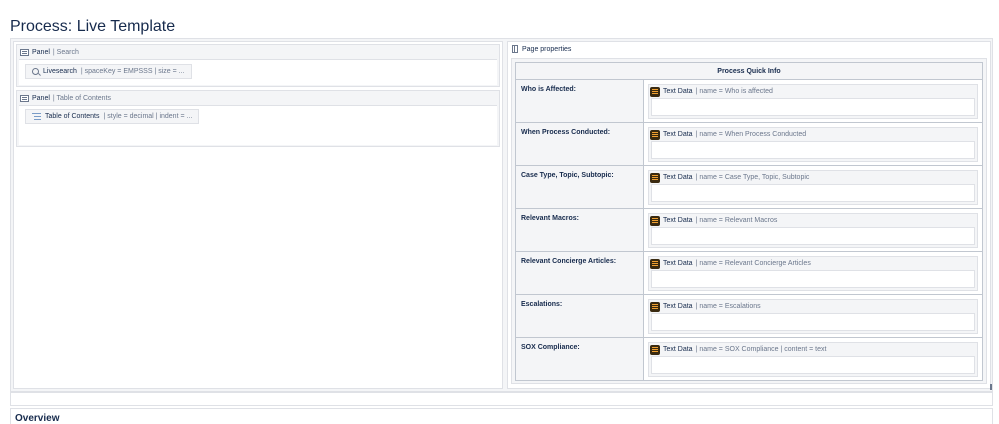  What do you see at coordinates (60, 71) in the screenshot?
I see `macro-name: Livesearch` at bounding box center [60, 71].